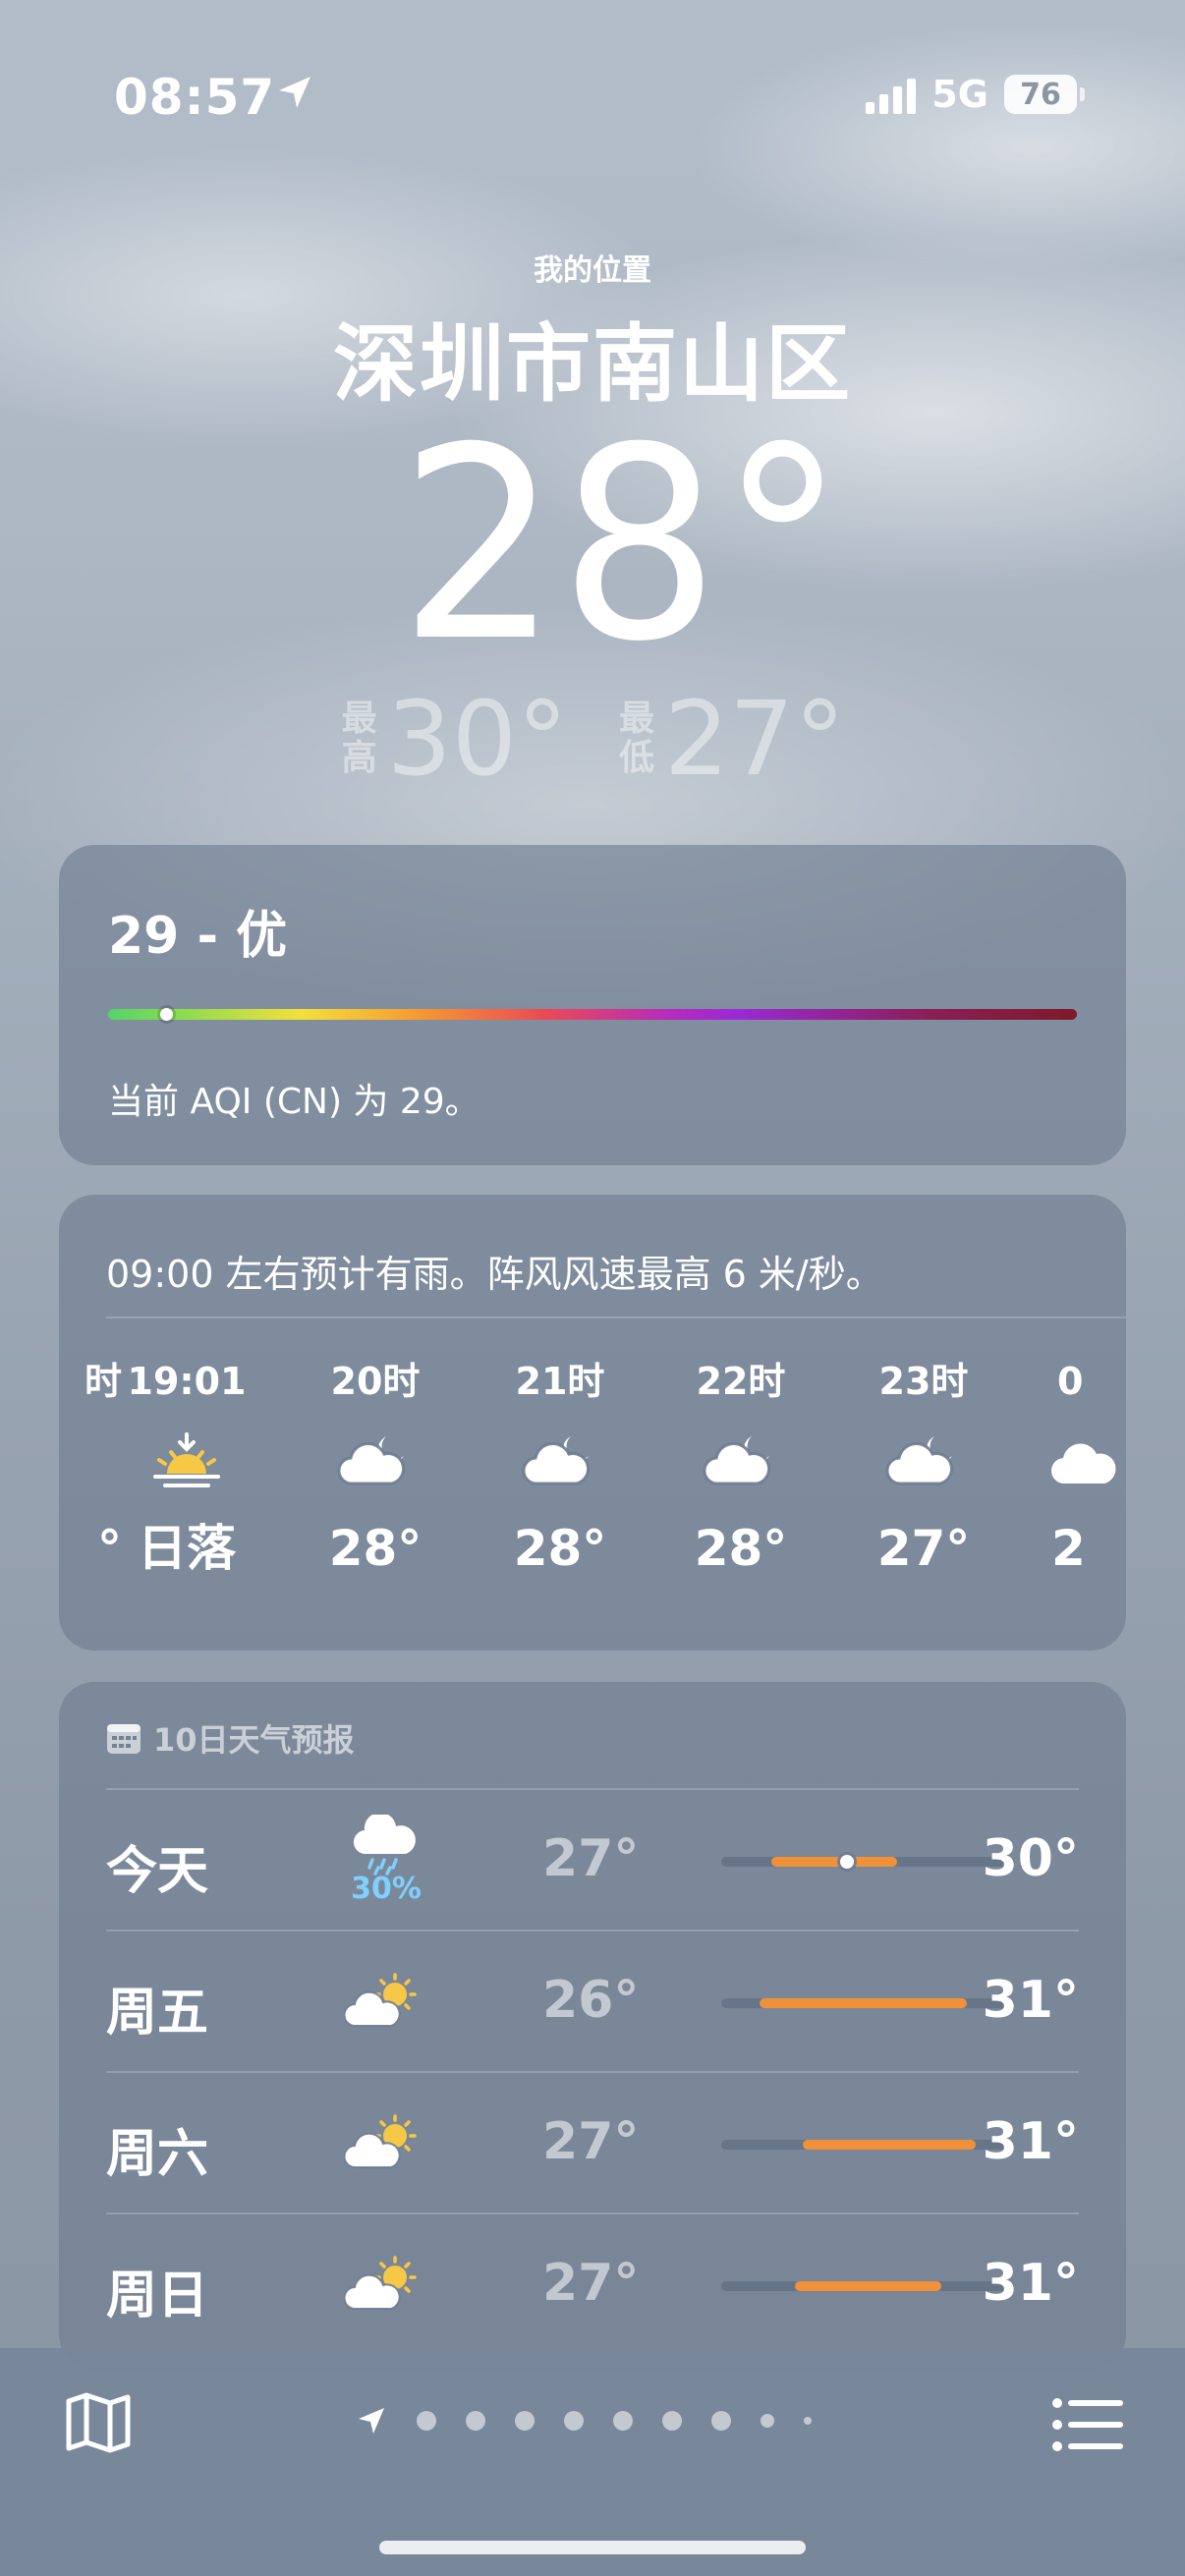 The image size is (1185, 2576). Describe the element at coordinates (560, 1381) in the screenshot. I see `hour-time: 21时` at that location.